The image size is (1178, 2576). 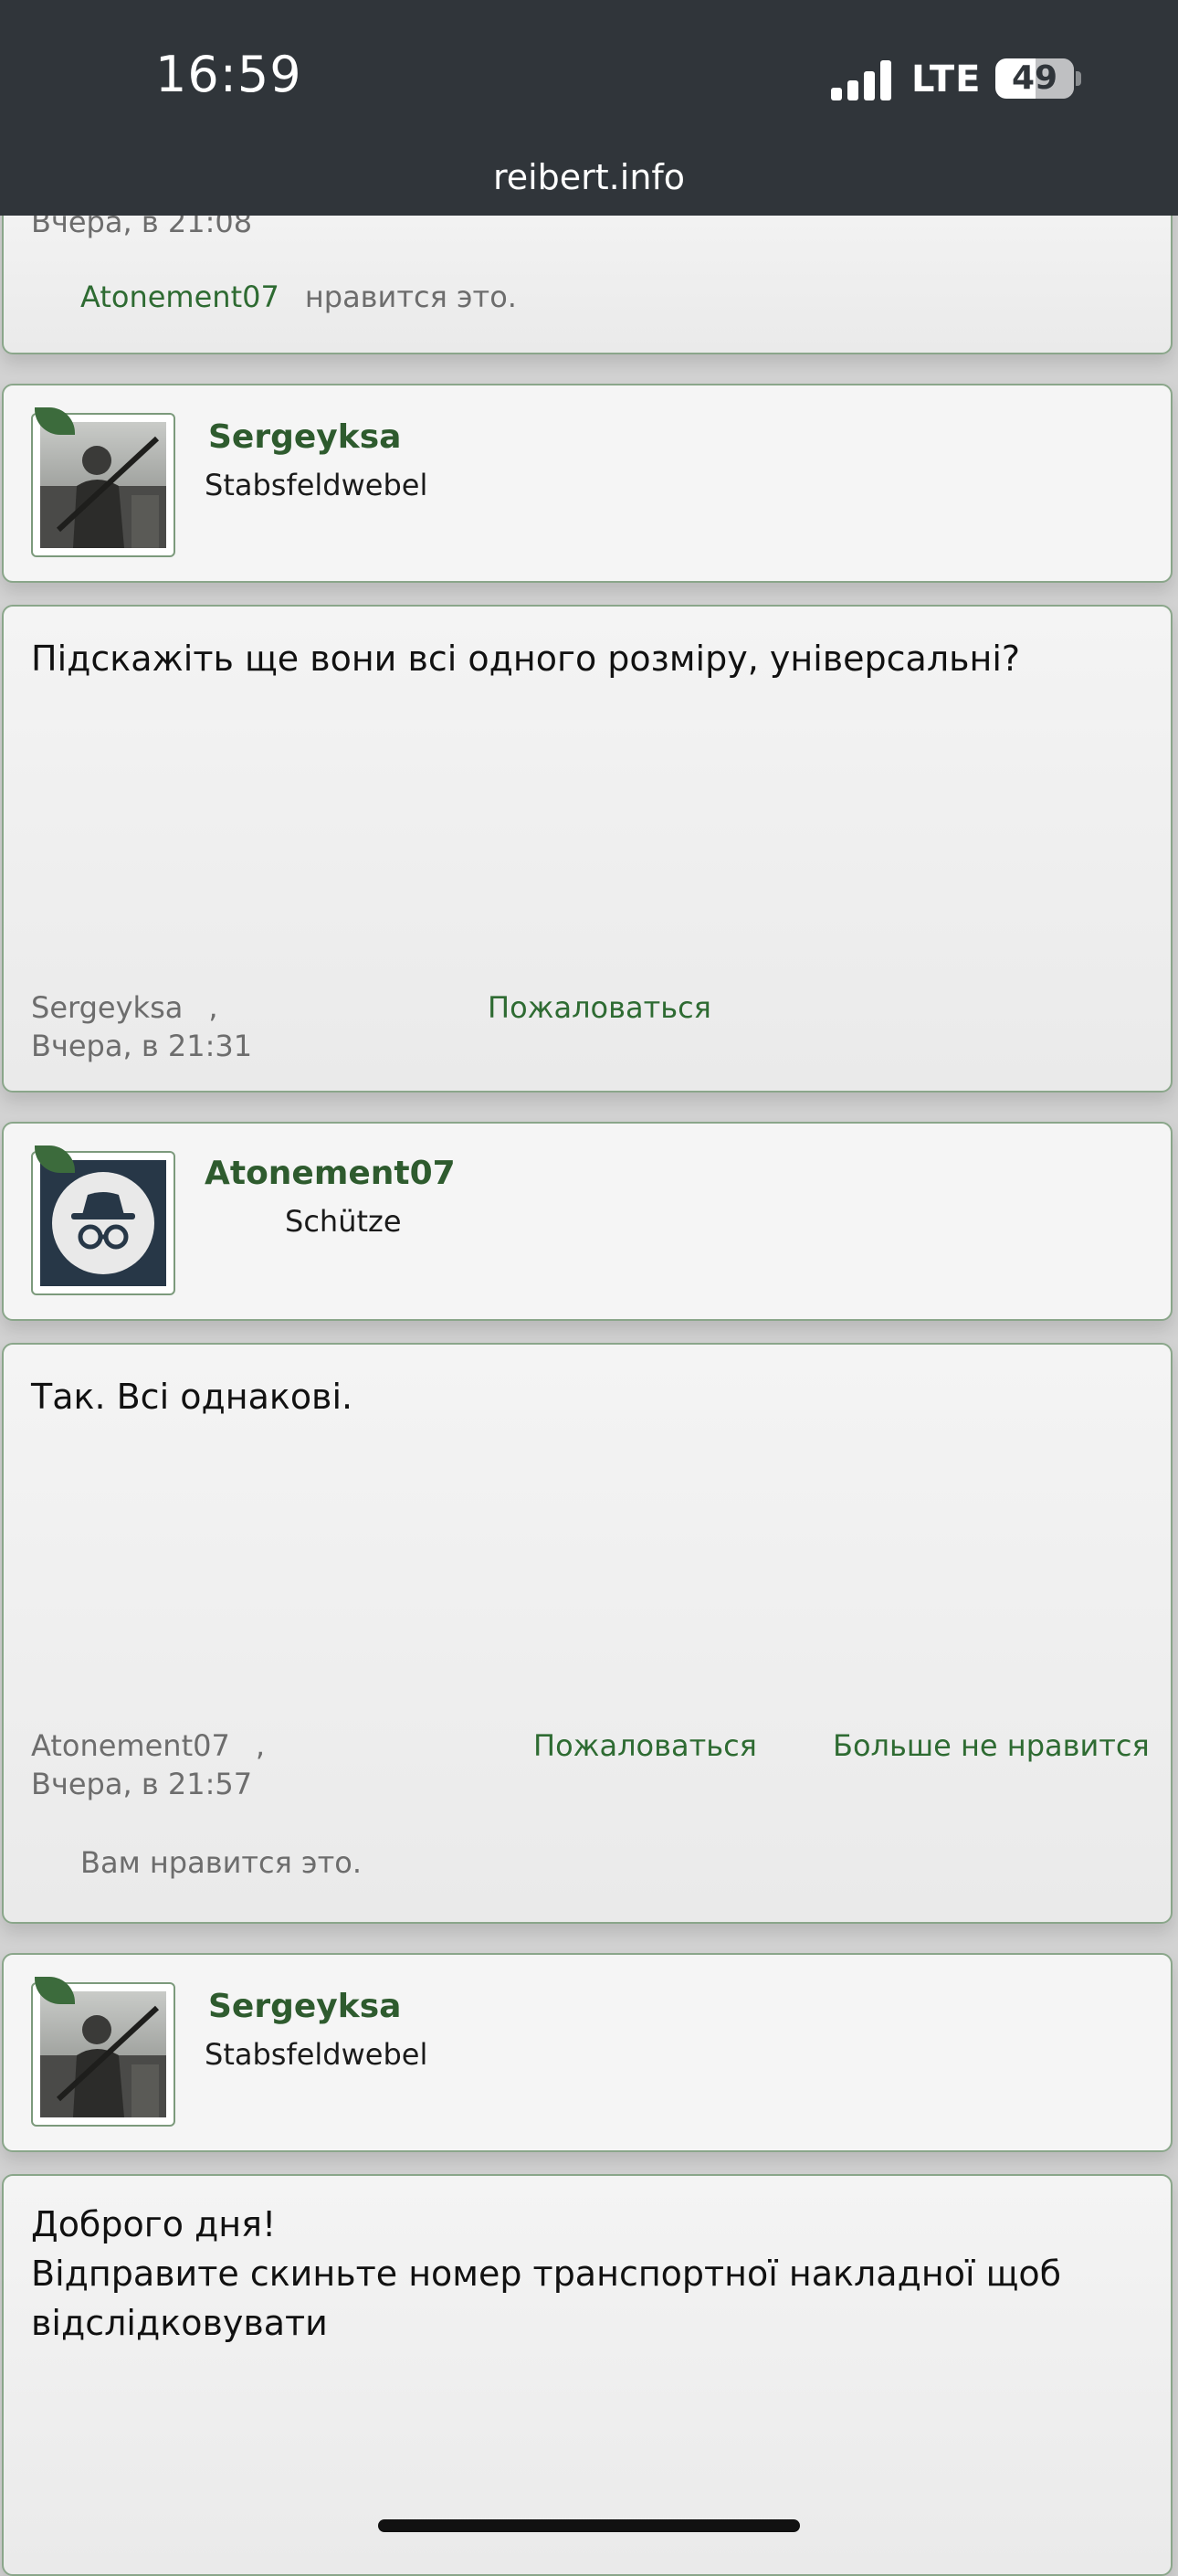 What do you see at coordinates (228, 75) in the screenshot?
I see `status-time: 16:59` at bounding box center [228, 75].